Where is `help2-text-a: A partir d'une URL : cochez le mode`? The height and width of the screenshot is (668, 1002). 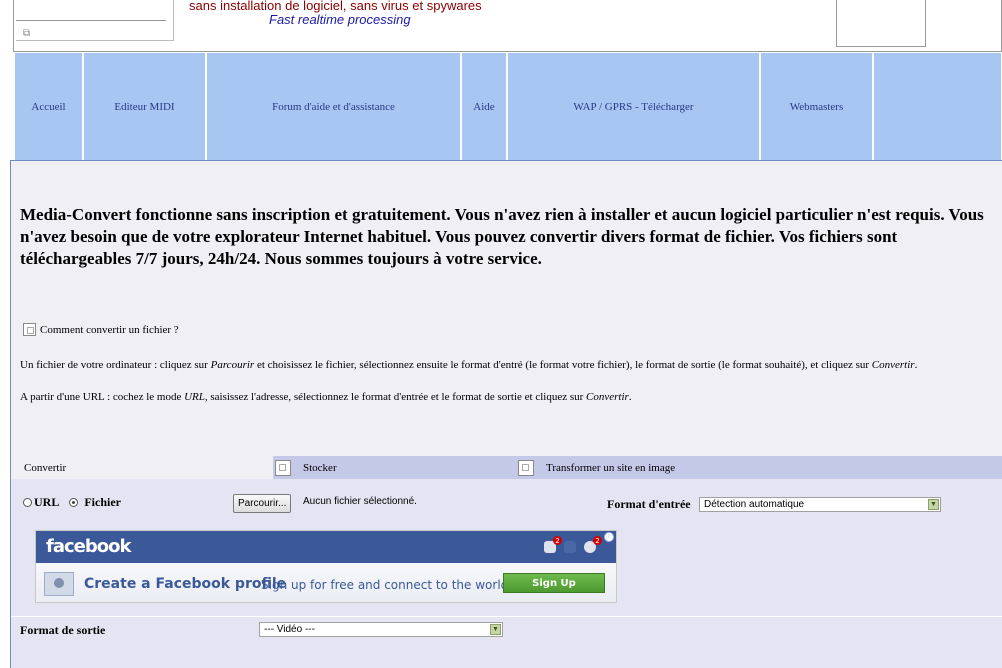
help2-text-a: A partir d'une URL : cochez le mode is located at coordinates (102, 397).